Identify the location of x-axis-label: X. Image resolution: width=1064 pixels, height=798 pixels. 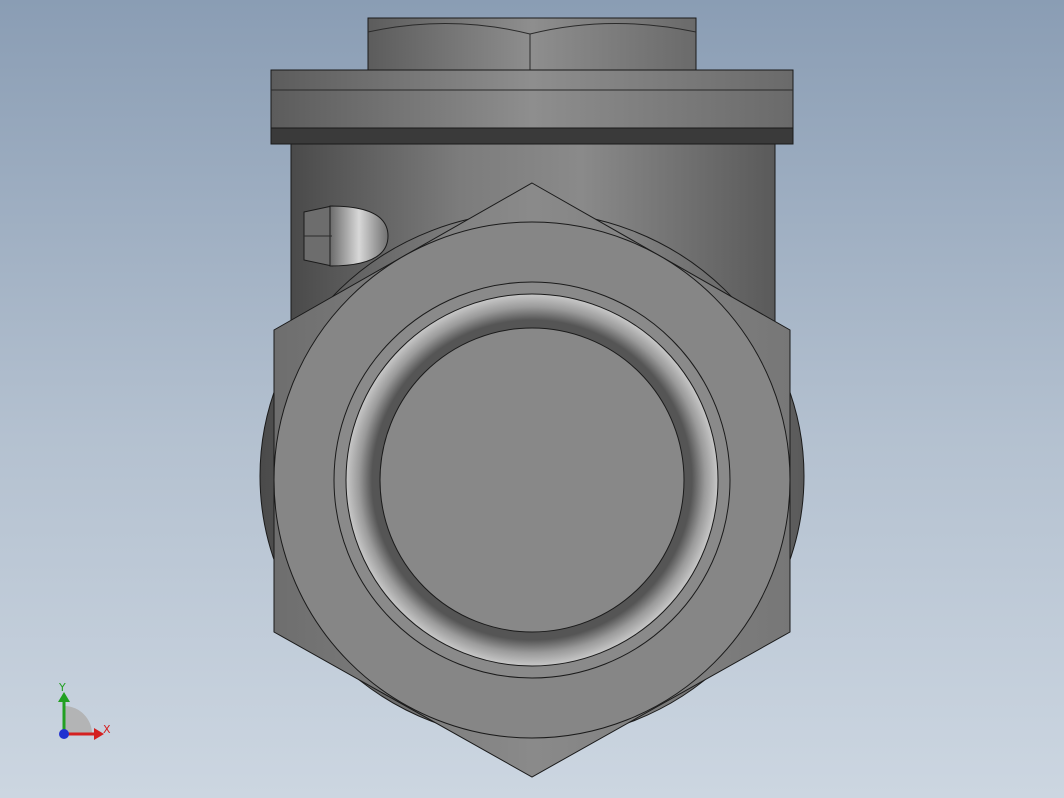
(107, 729).